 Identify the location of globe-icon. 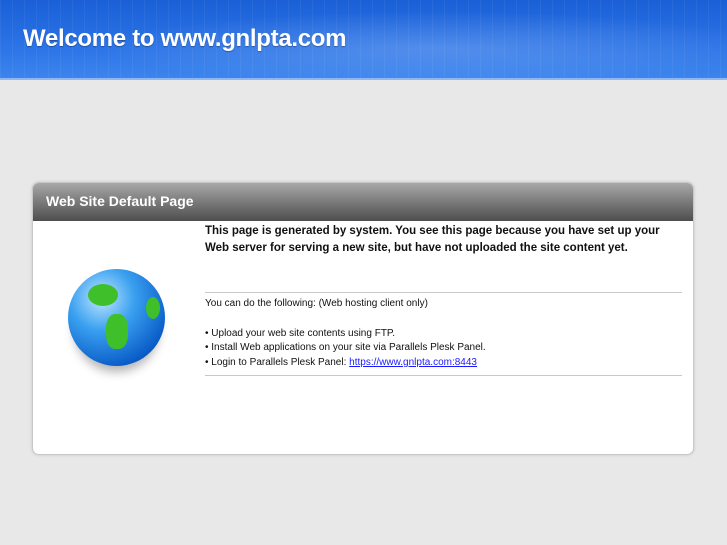
(116, 317).